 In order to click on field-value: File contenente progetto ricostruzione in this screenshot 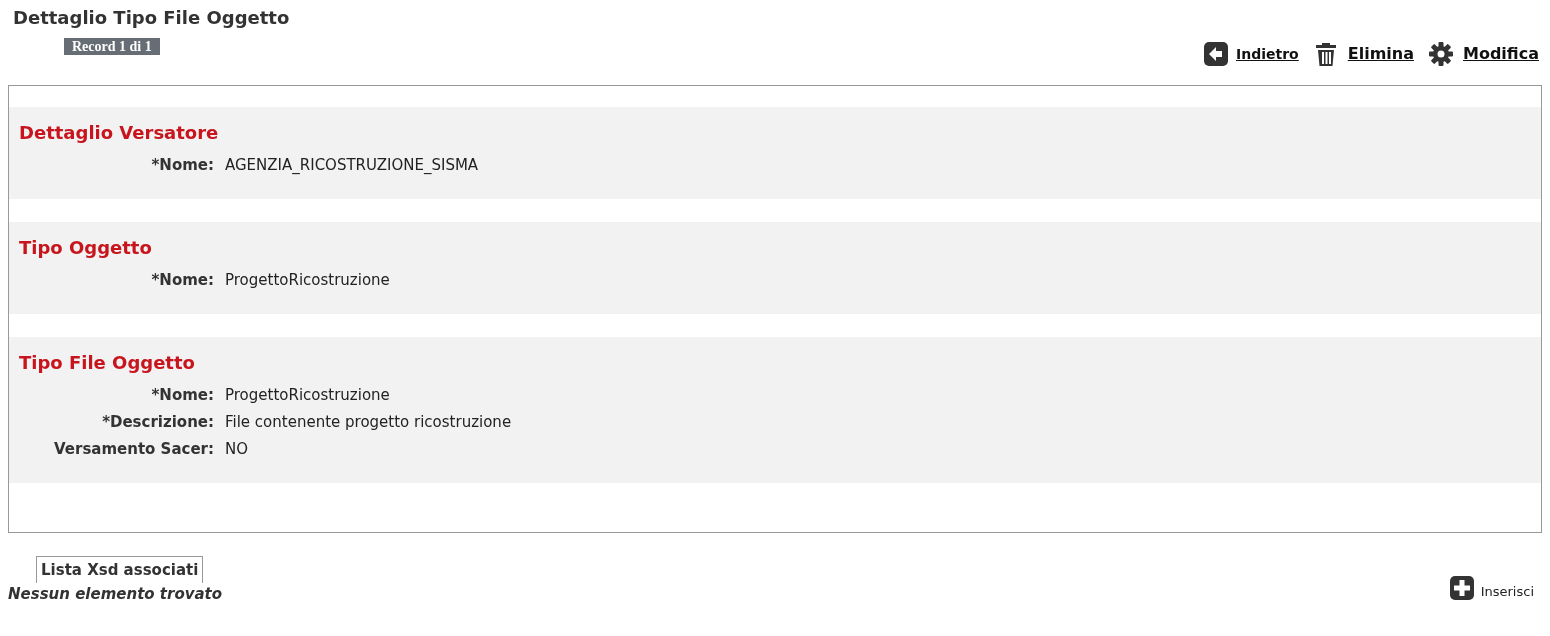, I will do `click(368, 422)`.